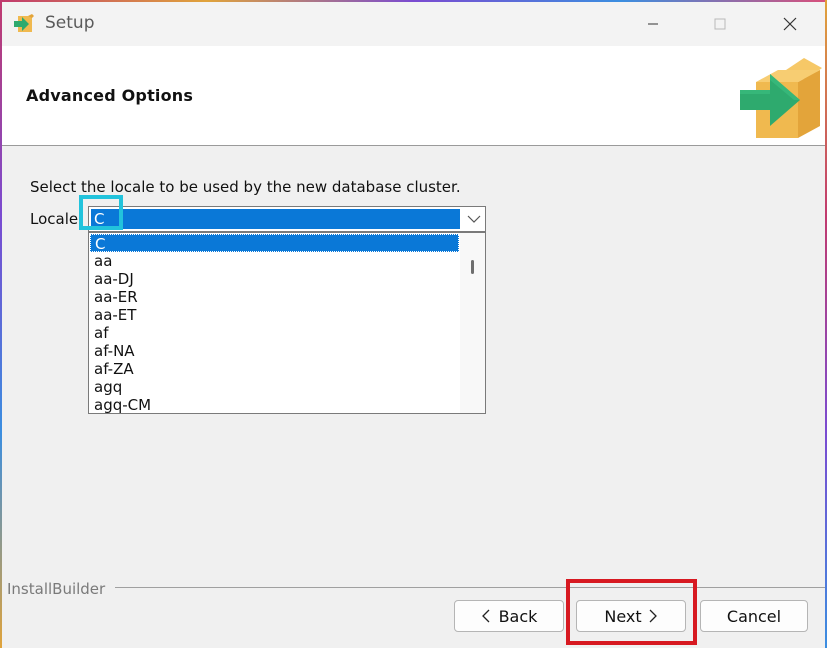 This screenshot has height=648, width=827. What do you see at coordinates (274, 333) in the screenshot?
I see `locale-option: af` at bounding box center [274, 333].